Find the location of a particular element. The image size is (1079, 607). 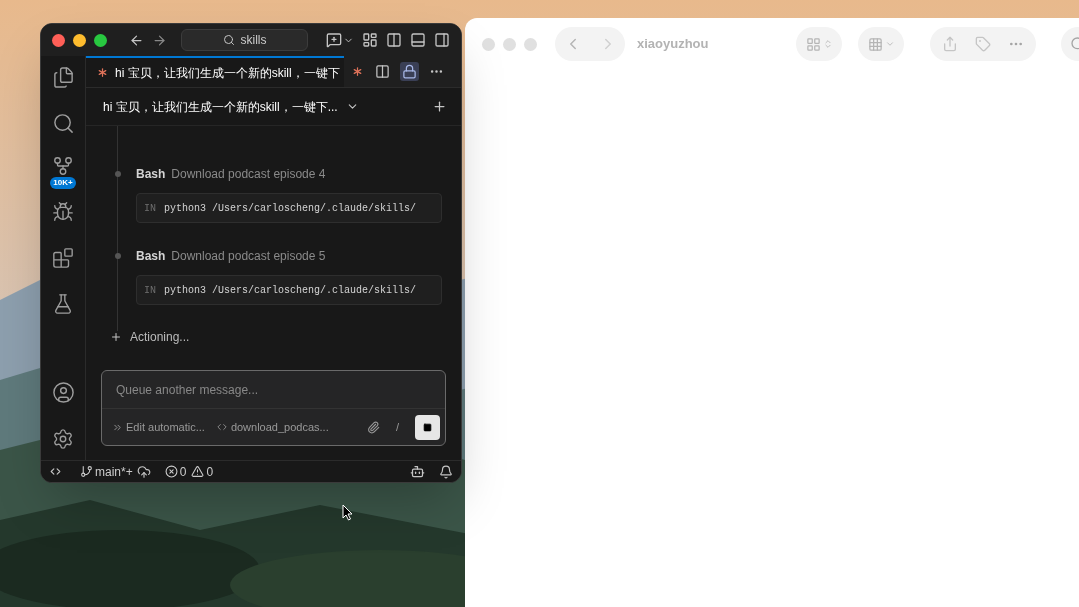

run-debug-icon is located at coordinates (63, 212).